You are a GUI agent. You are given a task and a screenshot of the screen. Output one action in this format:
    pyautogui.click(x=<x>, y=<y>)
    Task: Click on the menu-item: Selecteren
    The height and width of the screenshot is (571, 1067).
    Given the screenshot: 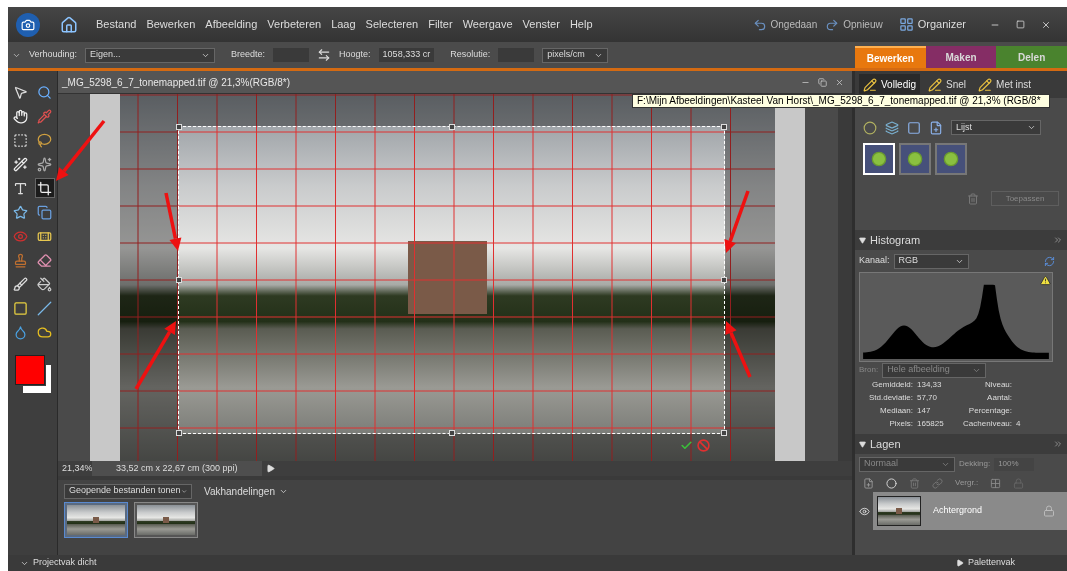 What is the action you would take?
    pyautogui.click(x=392, y=24)
    